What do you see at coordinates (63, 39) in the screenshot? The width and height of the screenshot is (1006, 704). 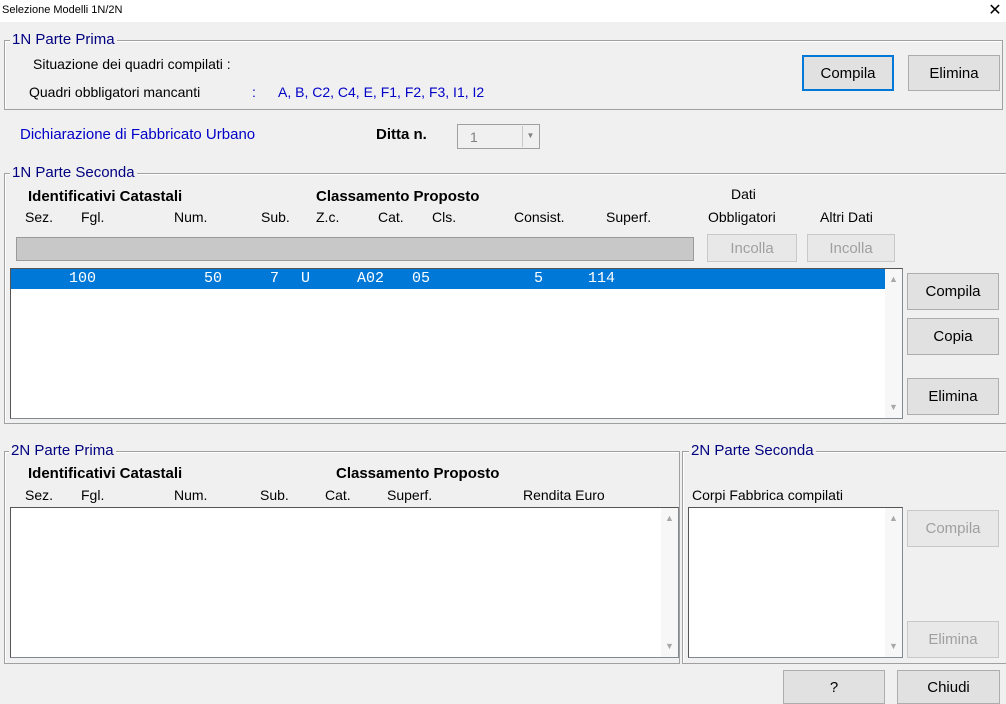 I see `legend-1n-parte-prima: 1N Parte Prima` at bounding box center [63, 39].